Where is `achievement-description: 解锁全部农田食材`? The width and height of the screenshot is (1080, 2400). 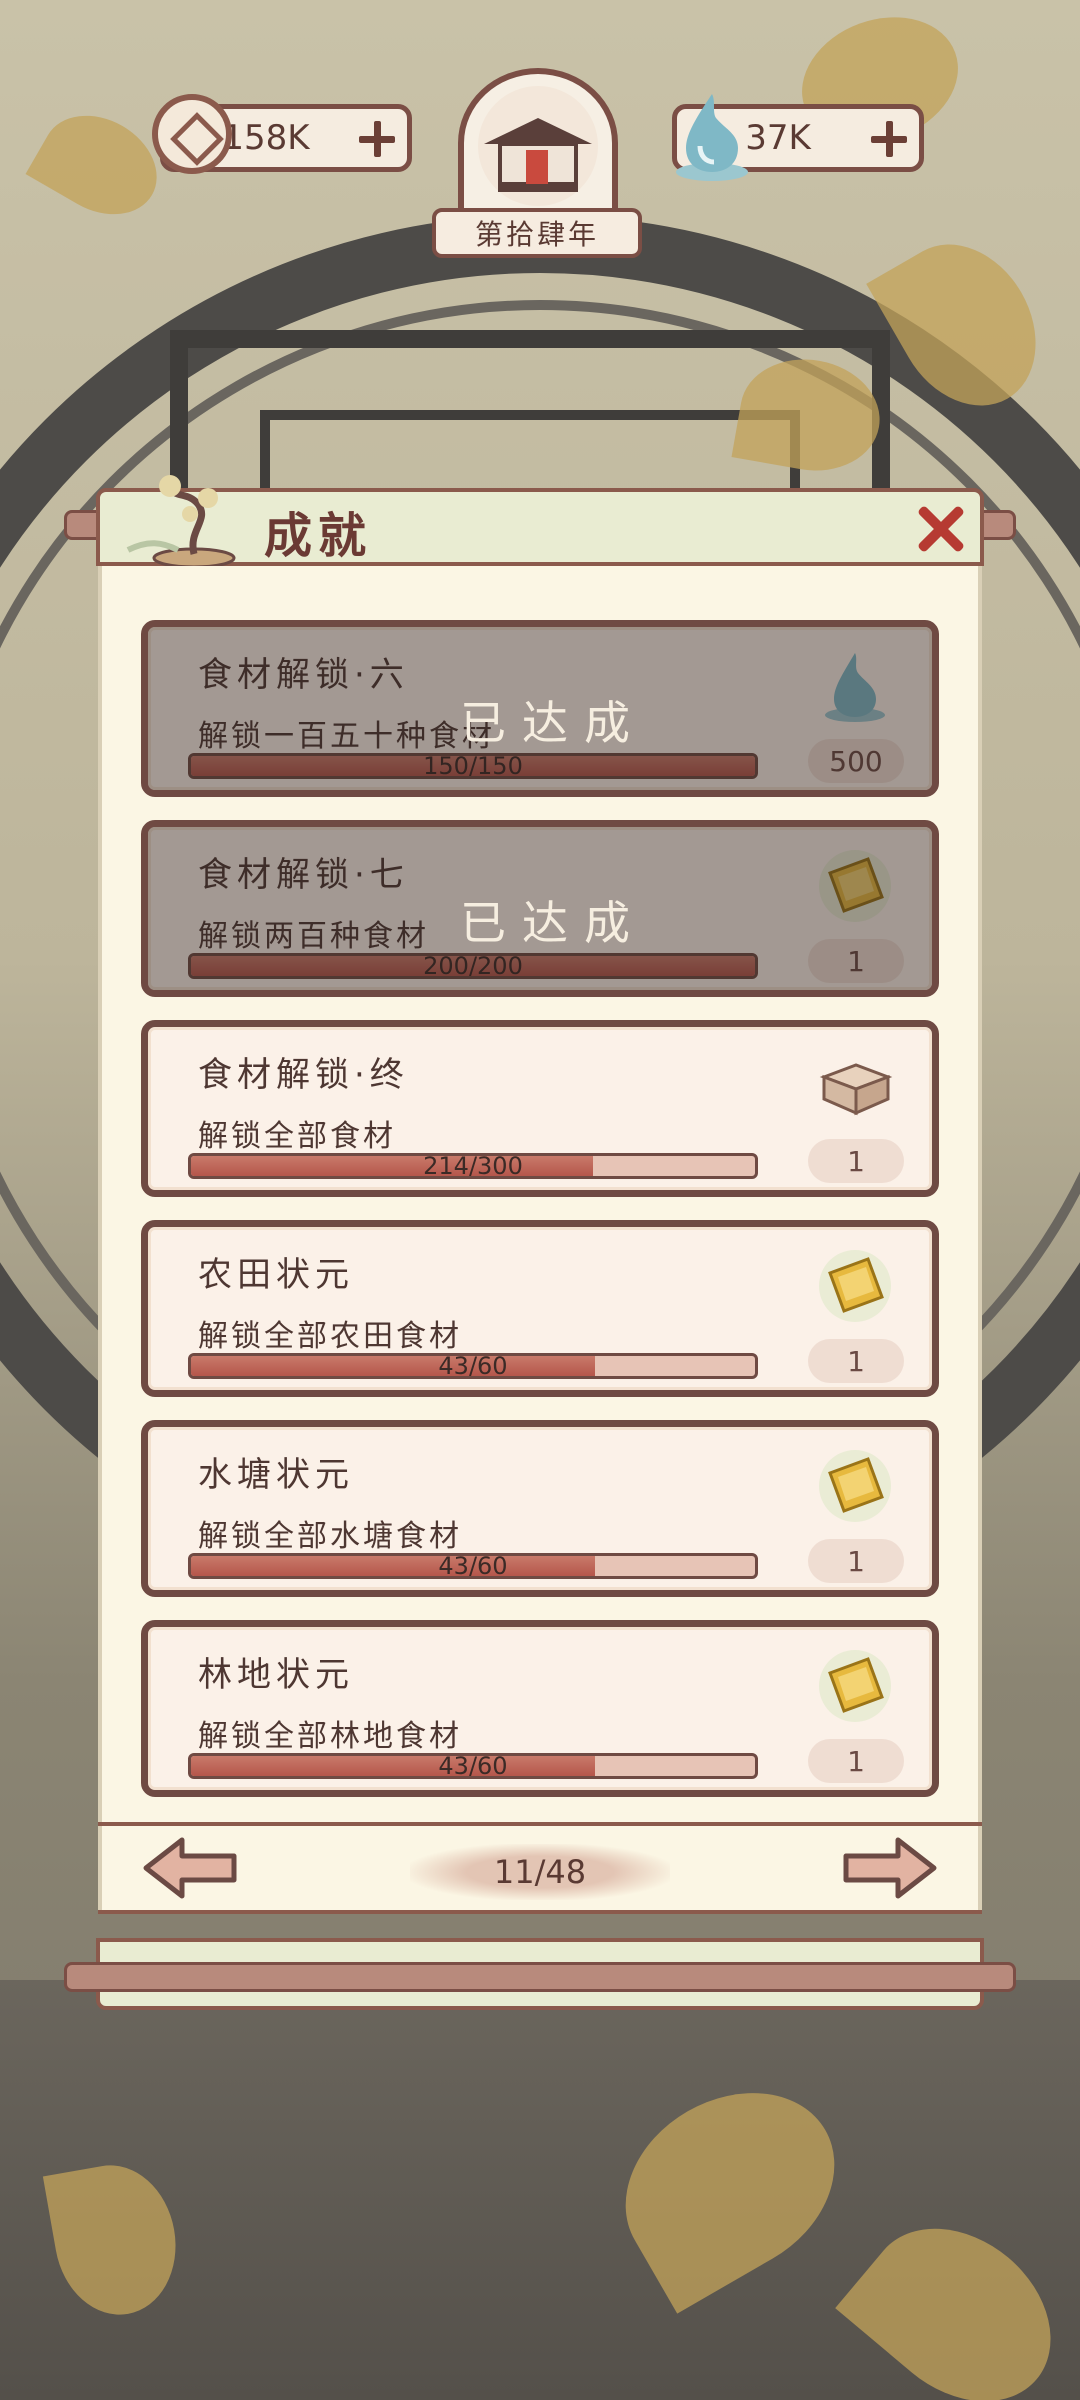
achievement-description: 解锁全部农田食材 is located at coordinates (330, 1336).